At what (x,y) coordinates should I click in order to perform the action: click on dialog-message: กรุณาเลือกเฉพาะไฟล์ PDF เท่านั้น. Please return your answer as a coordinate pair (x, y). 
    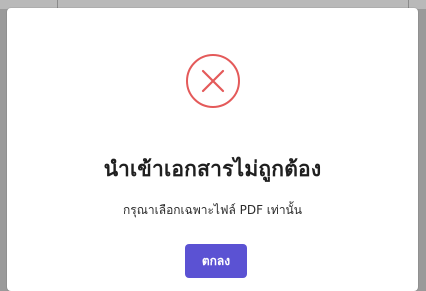
    Looking at the image, I should click on (212, 210).